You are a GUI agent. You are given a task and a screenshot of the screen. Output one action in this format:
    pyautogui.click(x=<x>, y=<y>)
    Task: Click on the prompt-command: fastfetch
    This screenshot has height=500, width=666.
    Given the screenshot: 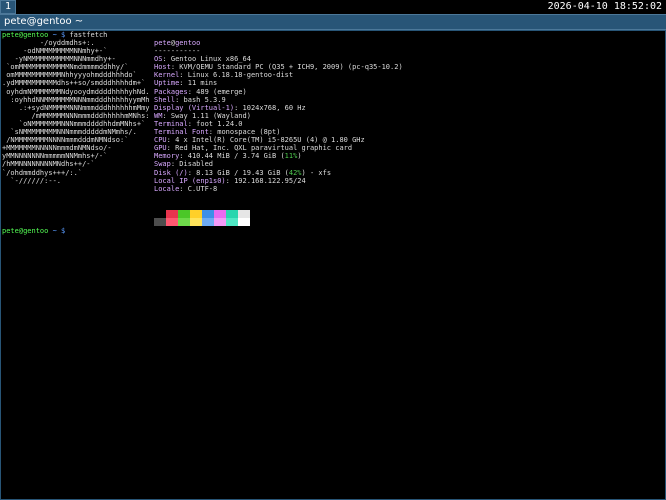 What is the action you would take?
    pyautogui.click(x=88, y=35)
    